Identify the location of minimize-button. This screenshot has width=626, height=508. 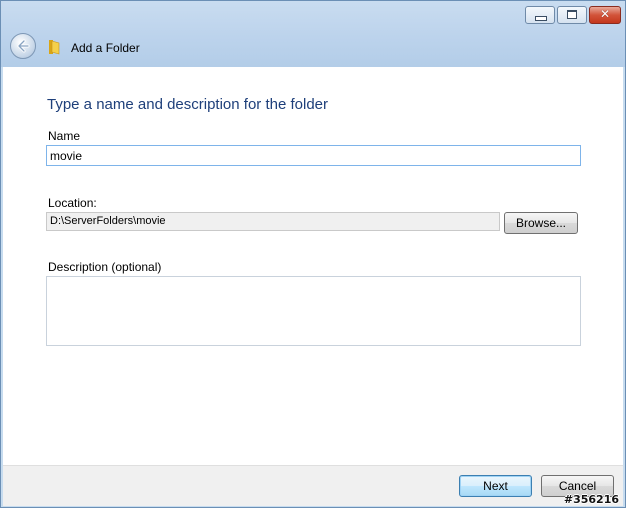
(540, 15).